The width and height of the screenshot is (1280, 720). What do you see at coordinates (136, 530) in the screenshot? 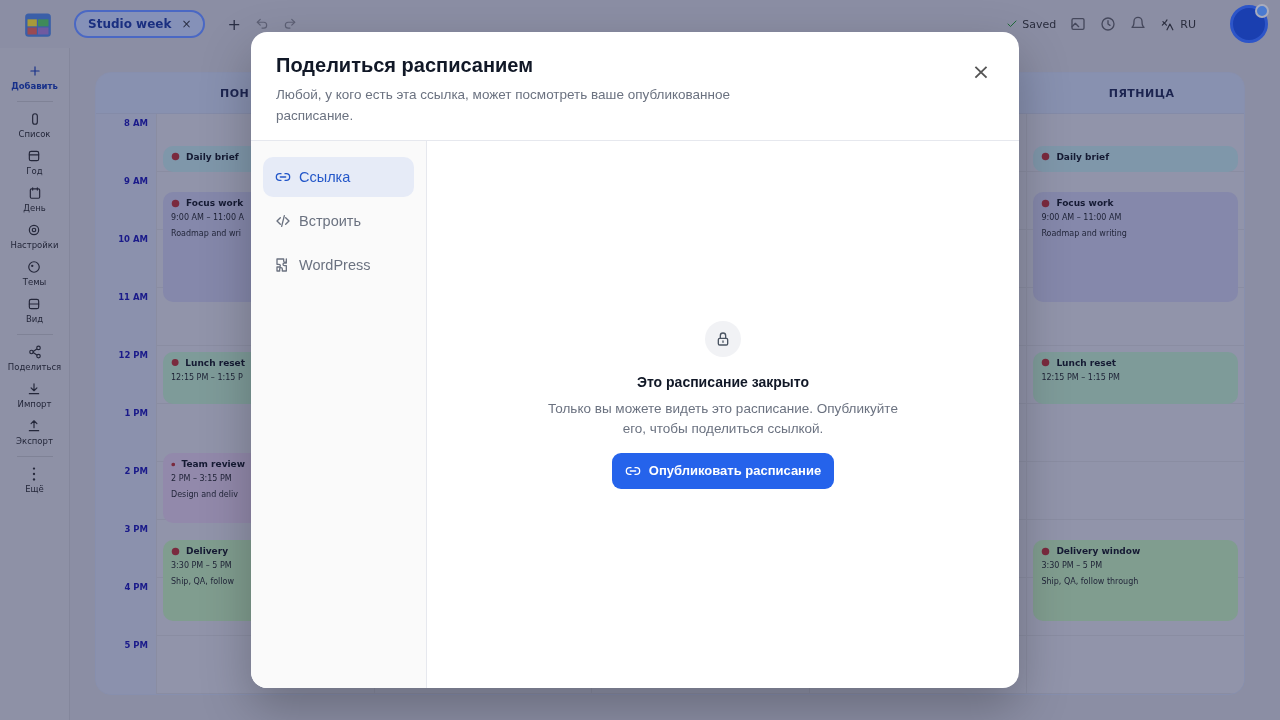
I see `time-label: 3 PM` at bounding box center [136, 530].